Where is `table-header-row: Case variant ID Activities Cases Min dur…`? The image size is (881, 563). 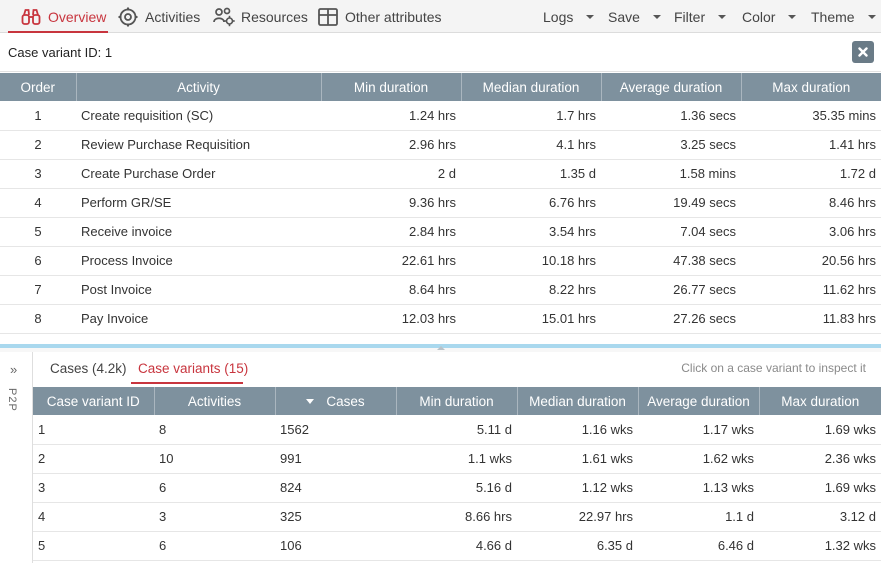 table-header-row: Case variant ID Activities Cases Min dur… is located at coordinates (457, 401).